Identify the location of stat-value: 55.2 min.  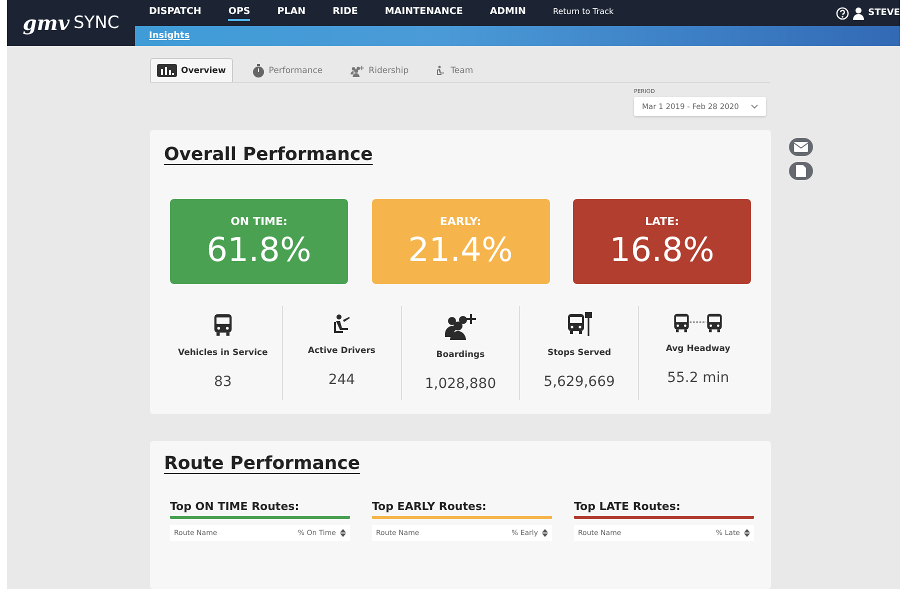
(698, 378).